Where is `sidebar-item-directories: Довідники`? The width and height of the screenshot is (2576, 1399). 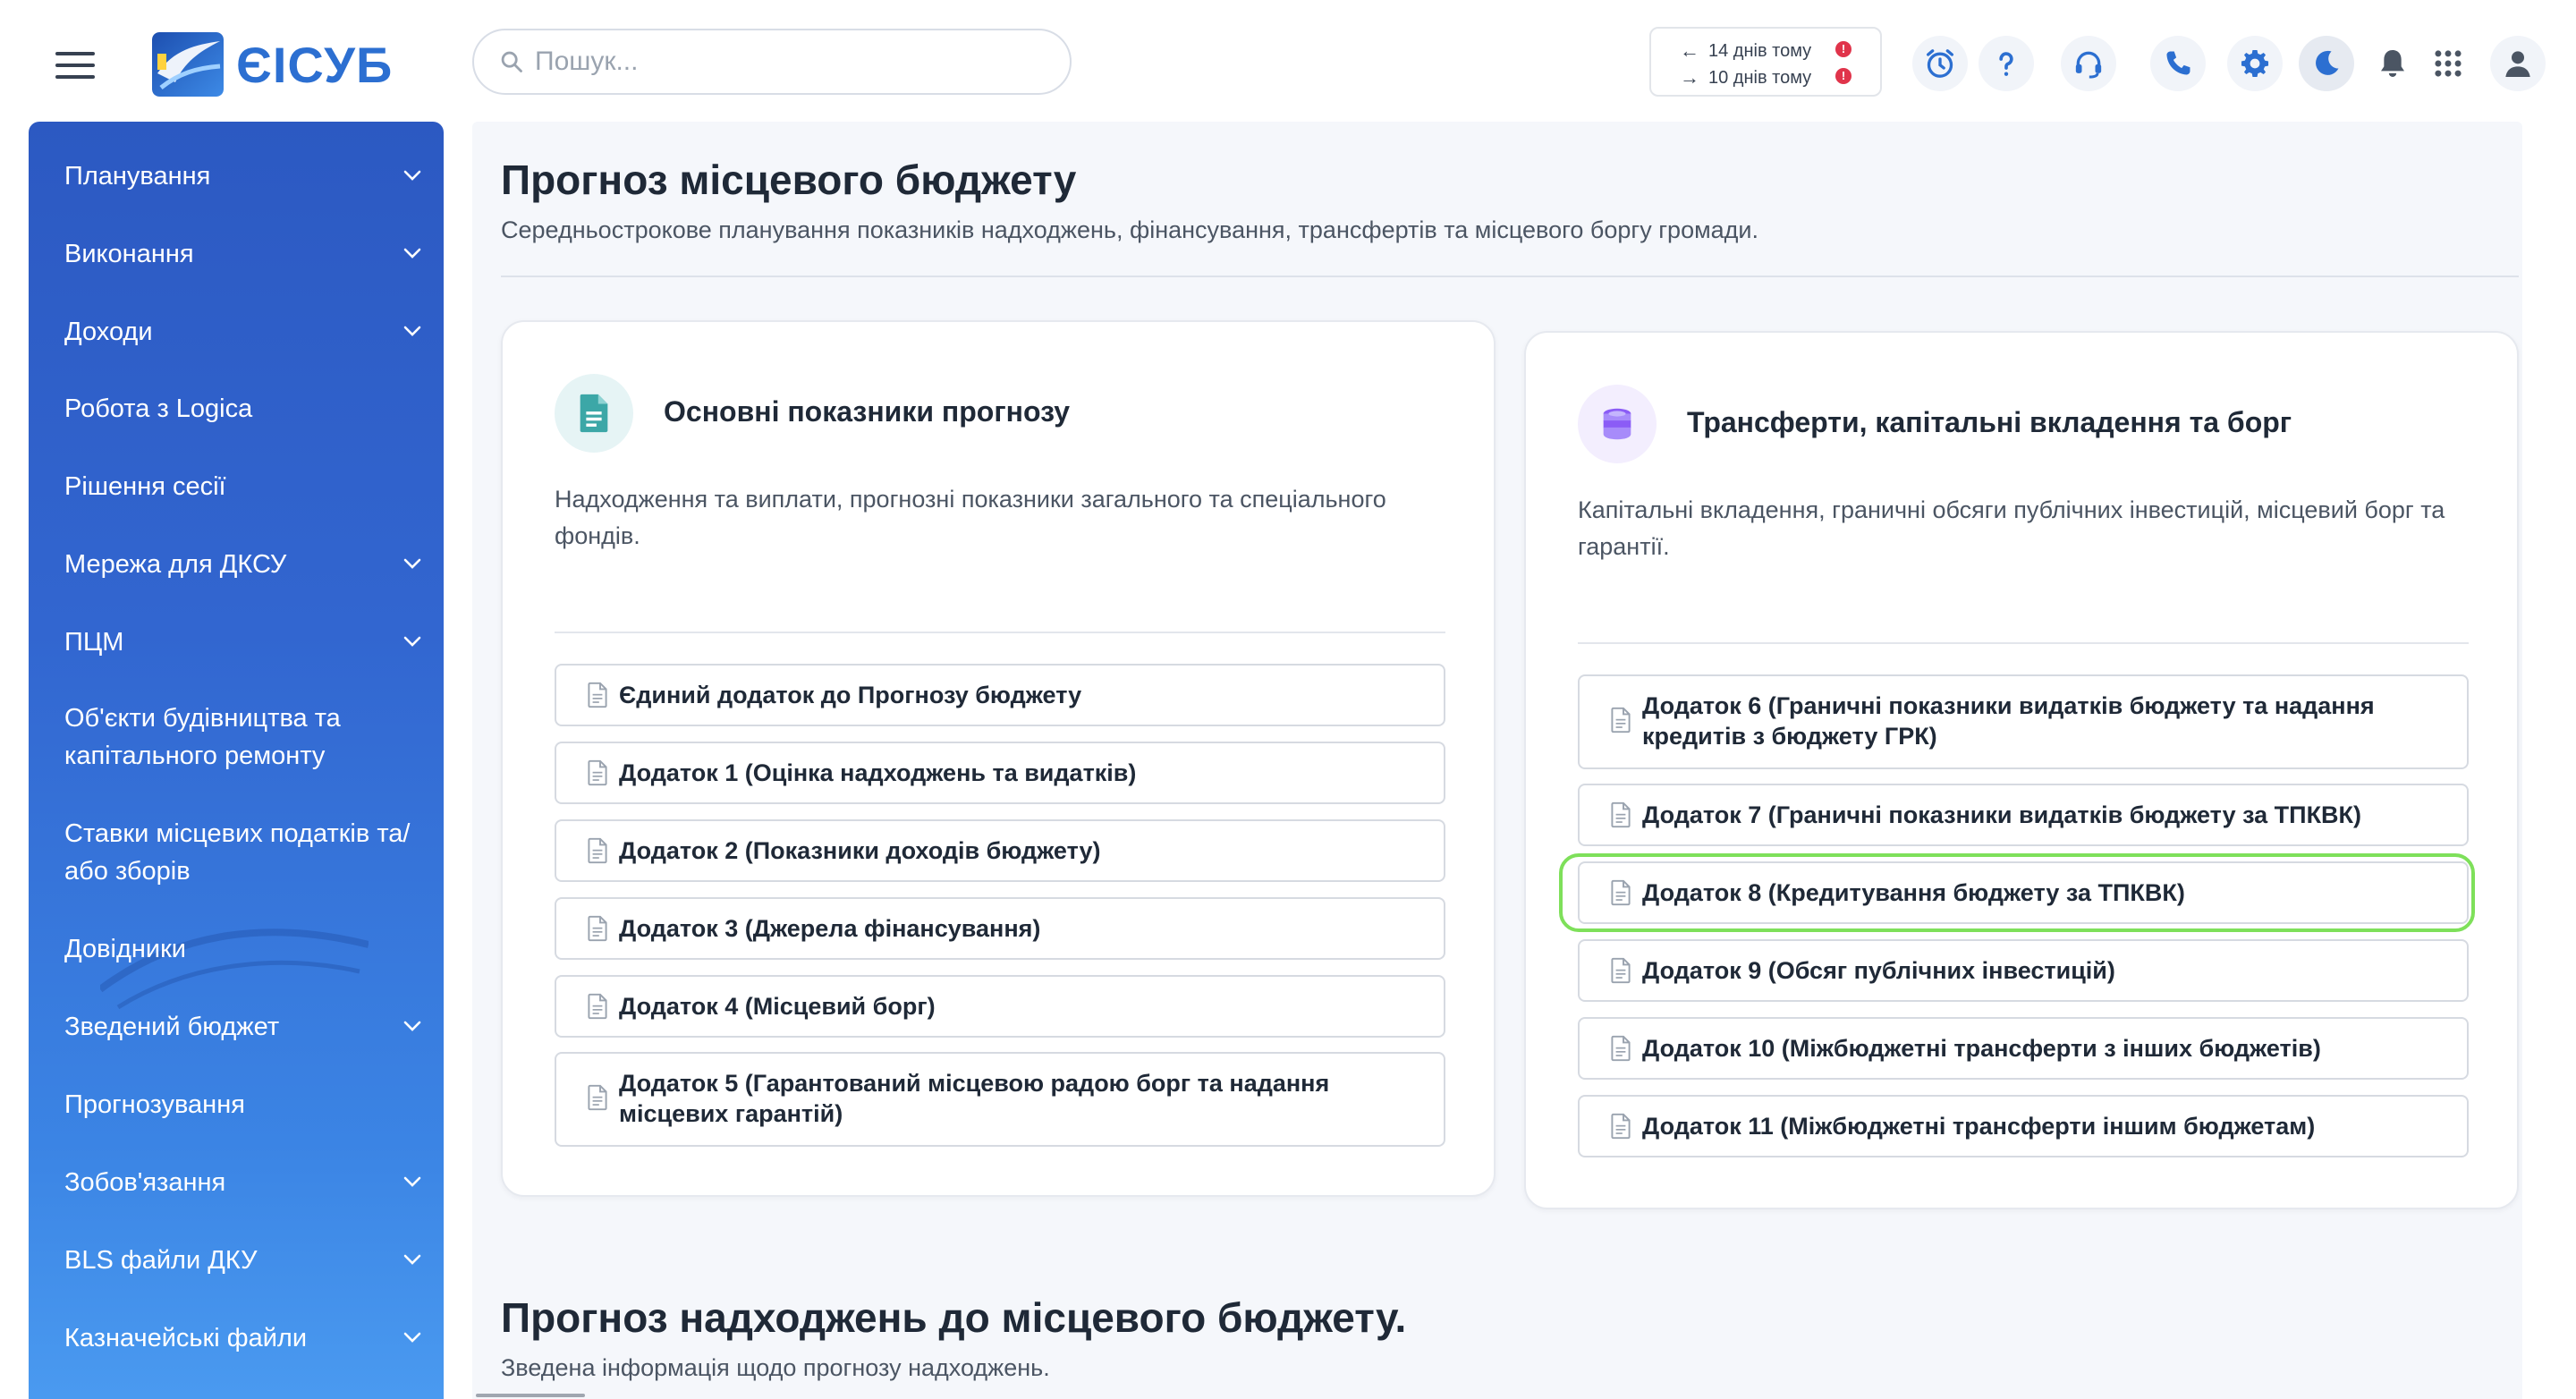 sidebar-item-directories: Довідники is located at coordinates (243, 949).